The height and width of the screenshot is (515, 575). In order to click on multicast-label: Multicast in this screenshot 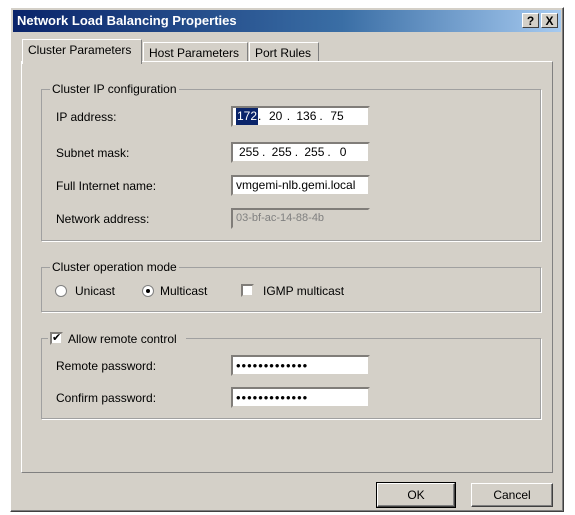, I will do `click(183, 291)`.